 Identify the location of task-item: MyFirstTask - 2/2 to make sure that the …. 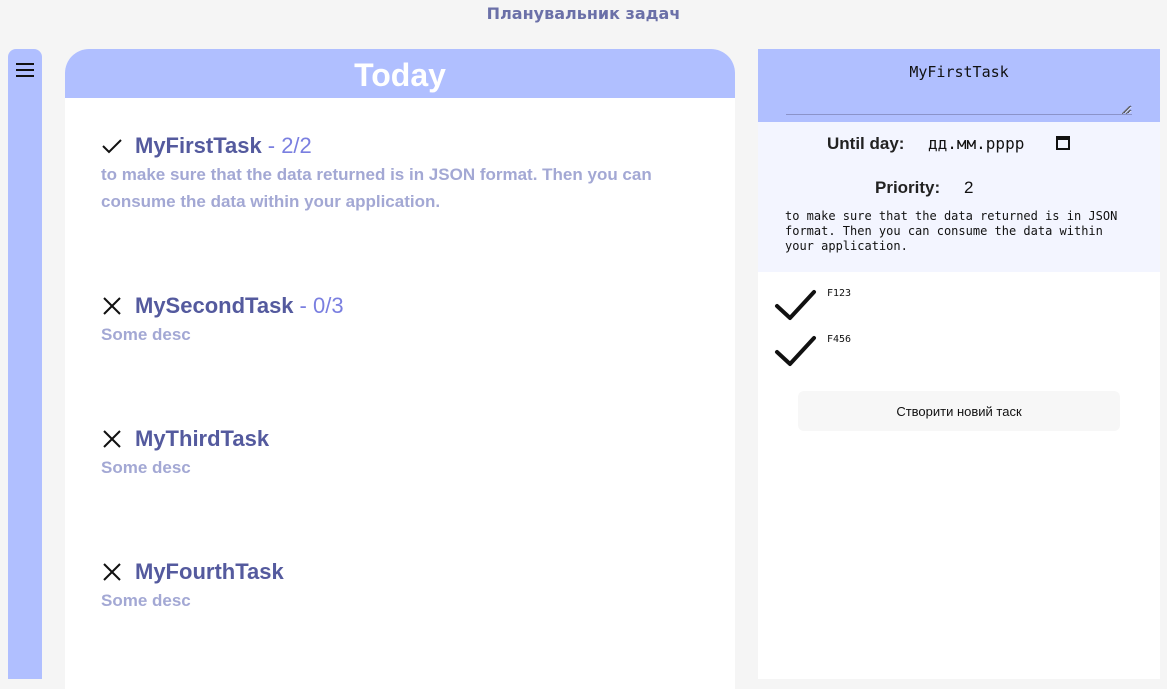
(401, 173).